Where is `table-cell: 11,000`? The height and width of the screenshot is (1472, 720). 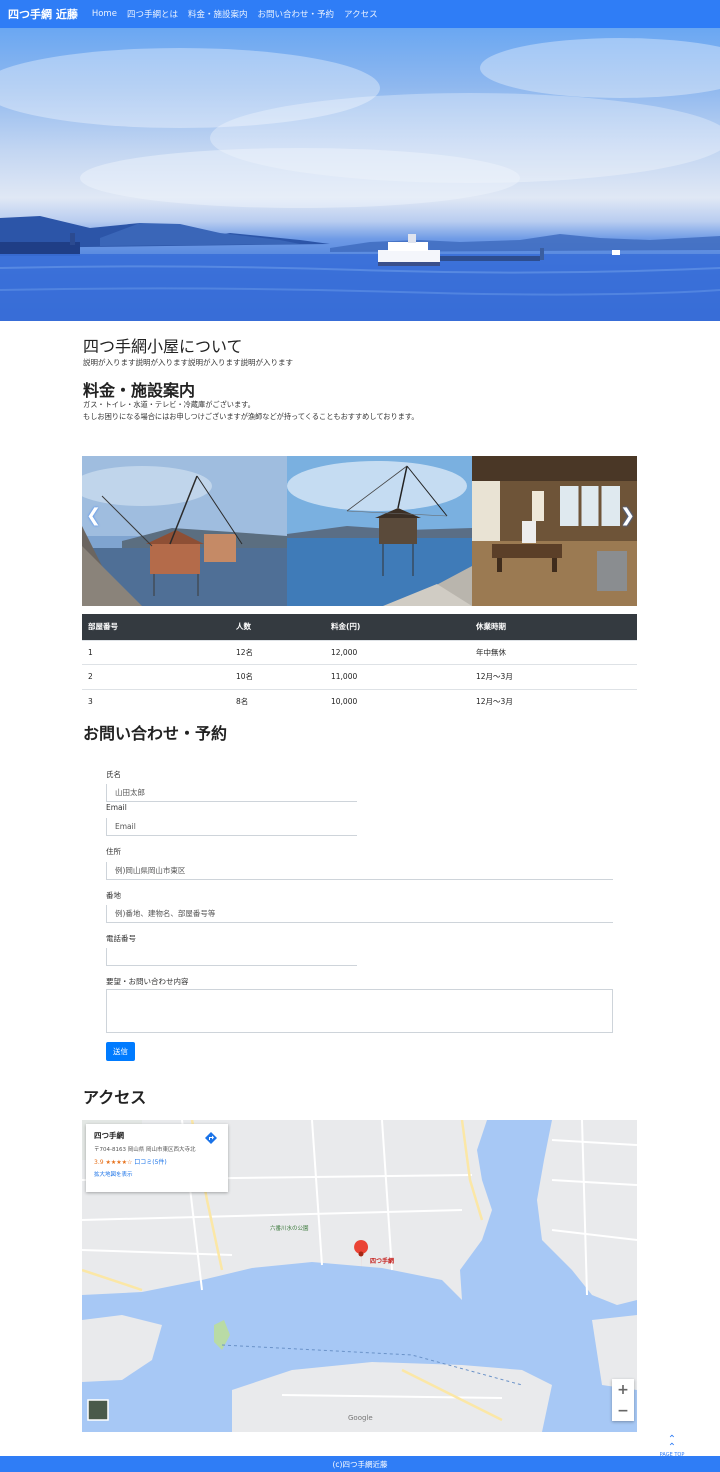 table-cell: 11,000 is located at coordinates (397, 676).